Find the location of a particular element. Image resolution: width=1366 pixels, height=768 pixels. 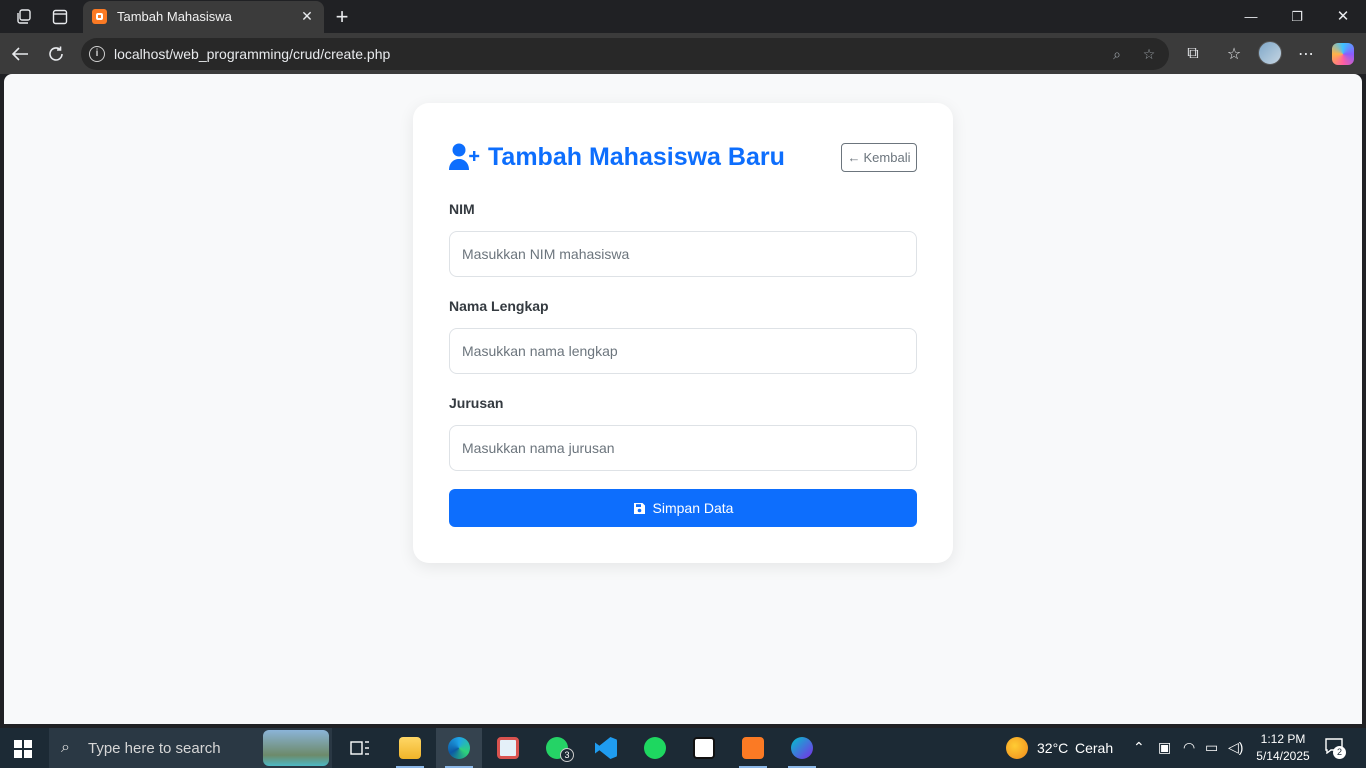

wifi-icon: ◠ is located at coordinates (1189, 747).